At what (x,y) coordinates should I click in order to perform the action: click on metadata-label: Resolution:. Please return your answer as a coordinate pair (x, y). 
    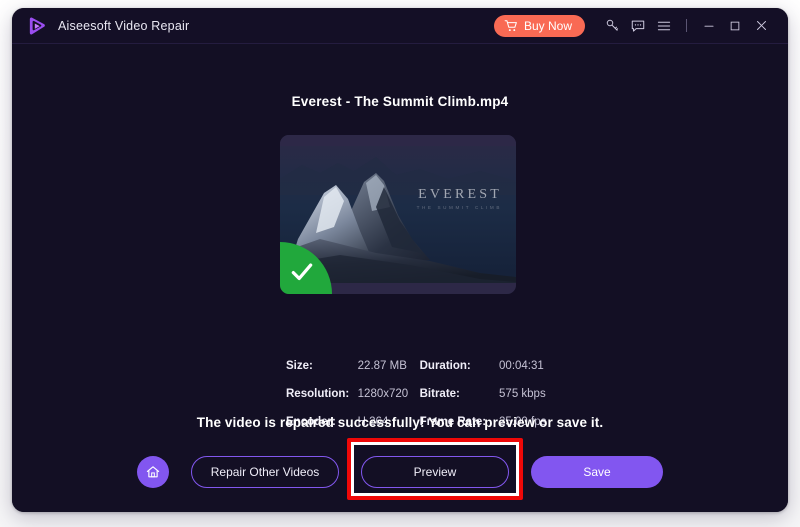
    Looking at the image, I should click on (318, 394).